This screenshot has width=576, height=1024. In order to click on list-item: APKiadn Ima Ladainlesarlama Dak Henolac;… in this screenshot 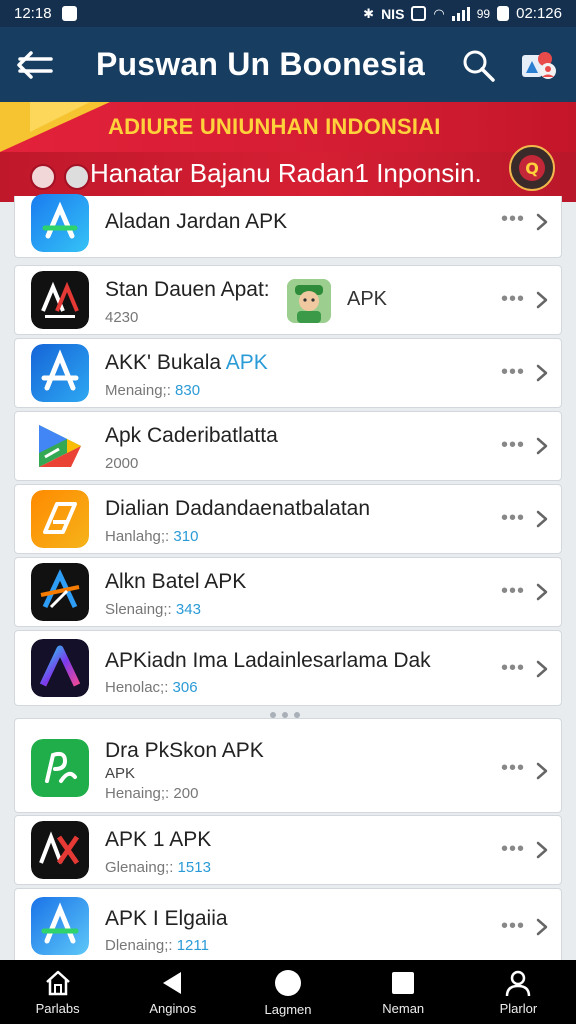, I will do `click(288, 668)`.